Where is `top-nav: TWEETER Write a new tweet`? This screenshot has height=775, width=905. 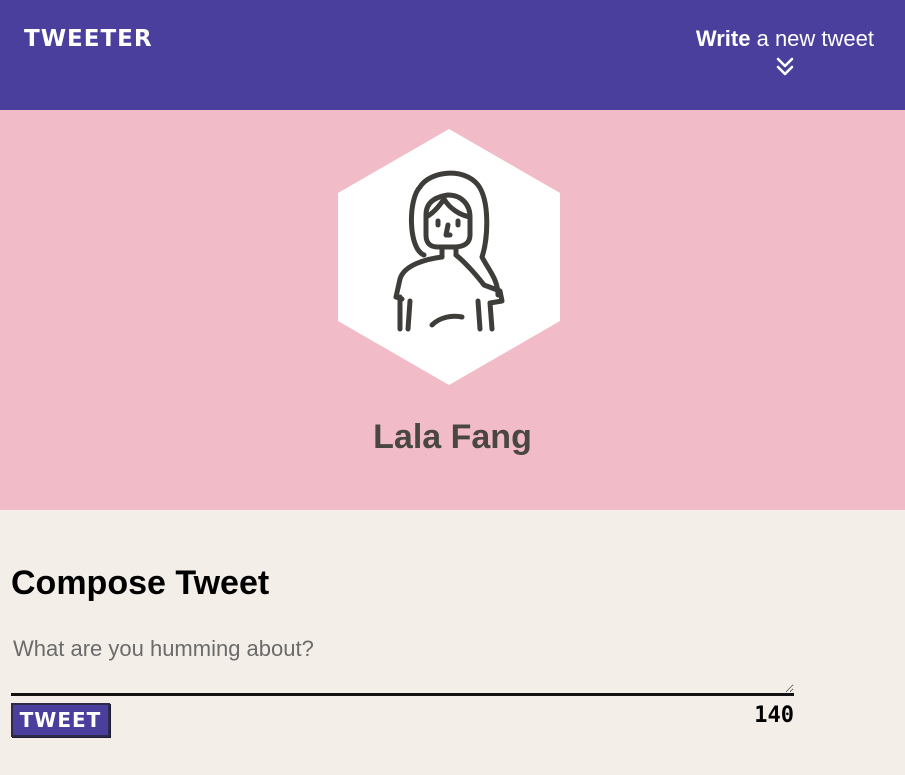 top-nav: TWEETER Write a new tweet is located at coordinates (452, 55).